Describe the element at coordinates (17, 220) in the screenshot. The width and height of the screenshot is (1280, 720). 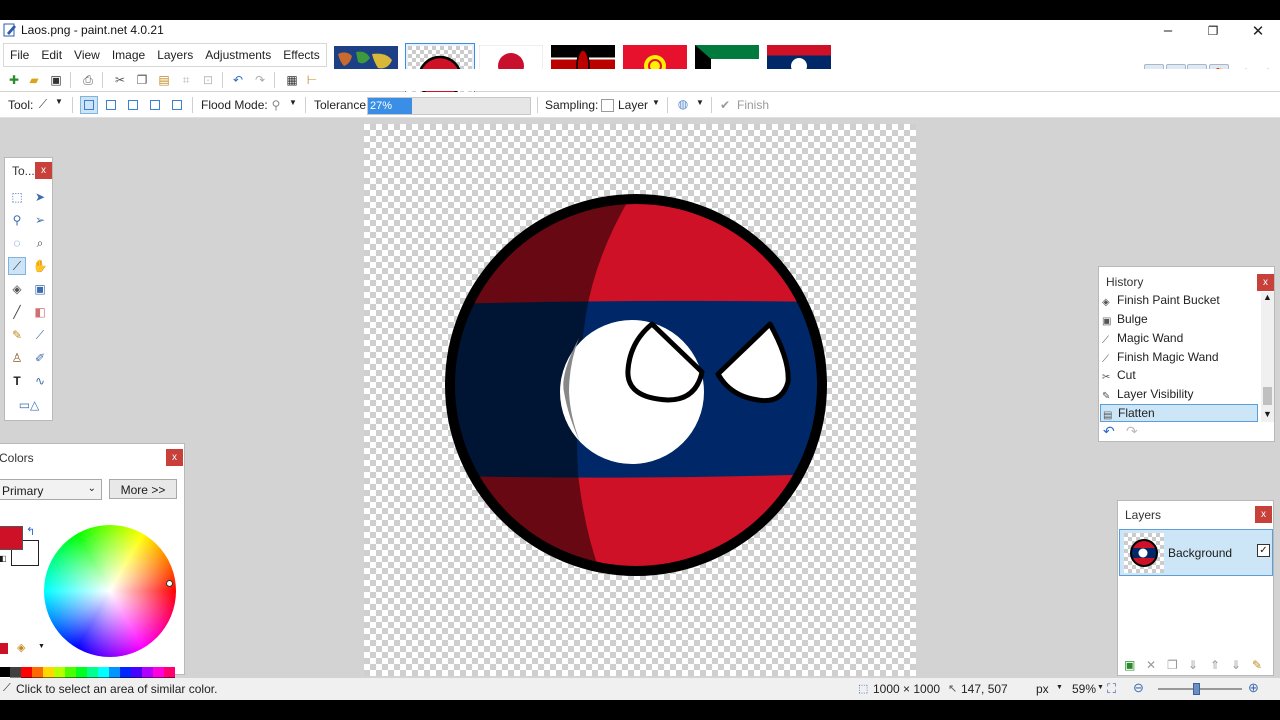
I see `lasso-select-tool-icon: ⚲` at that location.